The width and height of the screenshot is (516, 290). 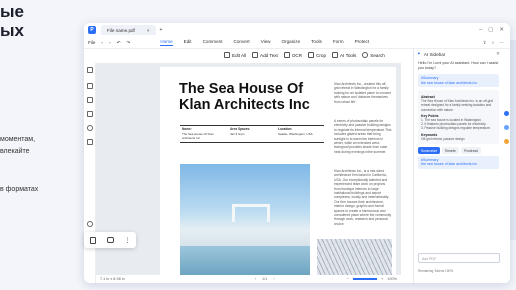 I want to click on maximize-icon: ▢, so click(x=490, y=30).